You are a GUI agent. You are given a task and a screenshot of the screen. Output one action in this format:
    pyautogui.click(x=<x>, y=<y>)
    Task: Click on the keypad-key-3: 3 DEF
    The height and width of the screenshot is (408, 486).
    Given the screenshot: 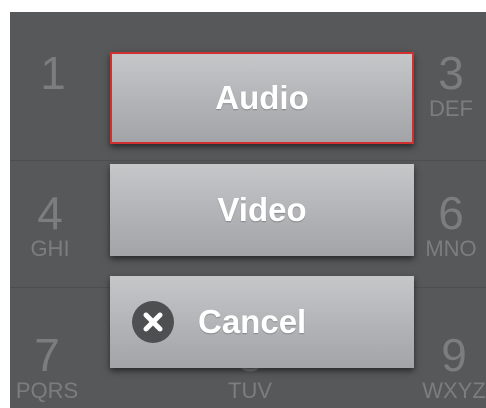 What is the action you would take?
    pyautogui.click(x=451, y=85)
    